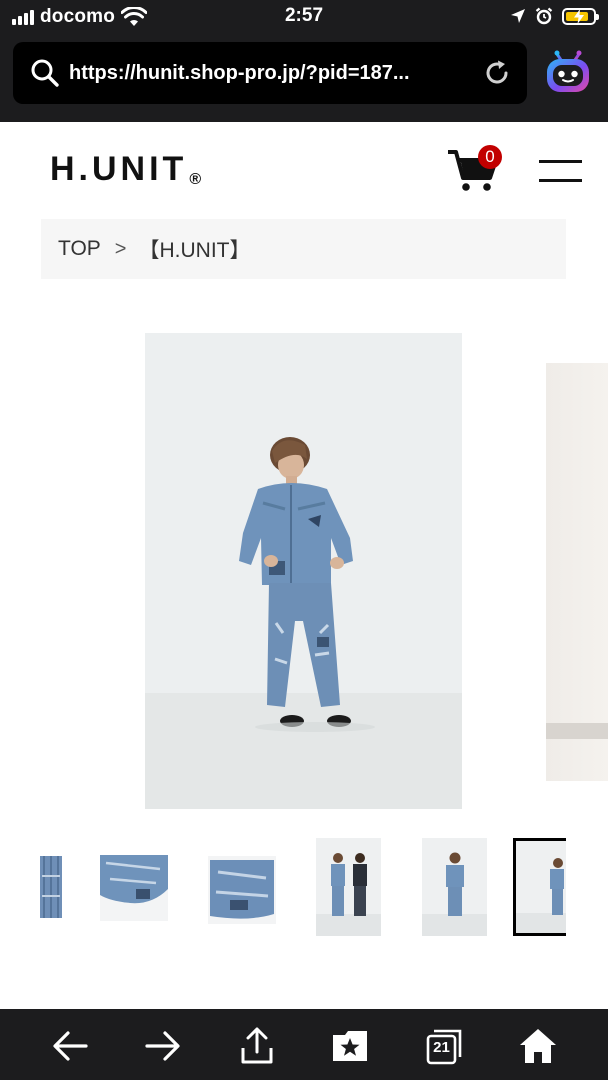 This screenshot has height=1080, width=608. Describe the element at coordinates (538, 1046) in the screenshot. I see `home-icon` at that location.